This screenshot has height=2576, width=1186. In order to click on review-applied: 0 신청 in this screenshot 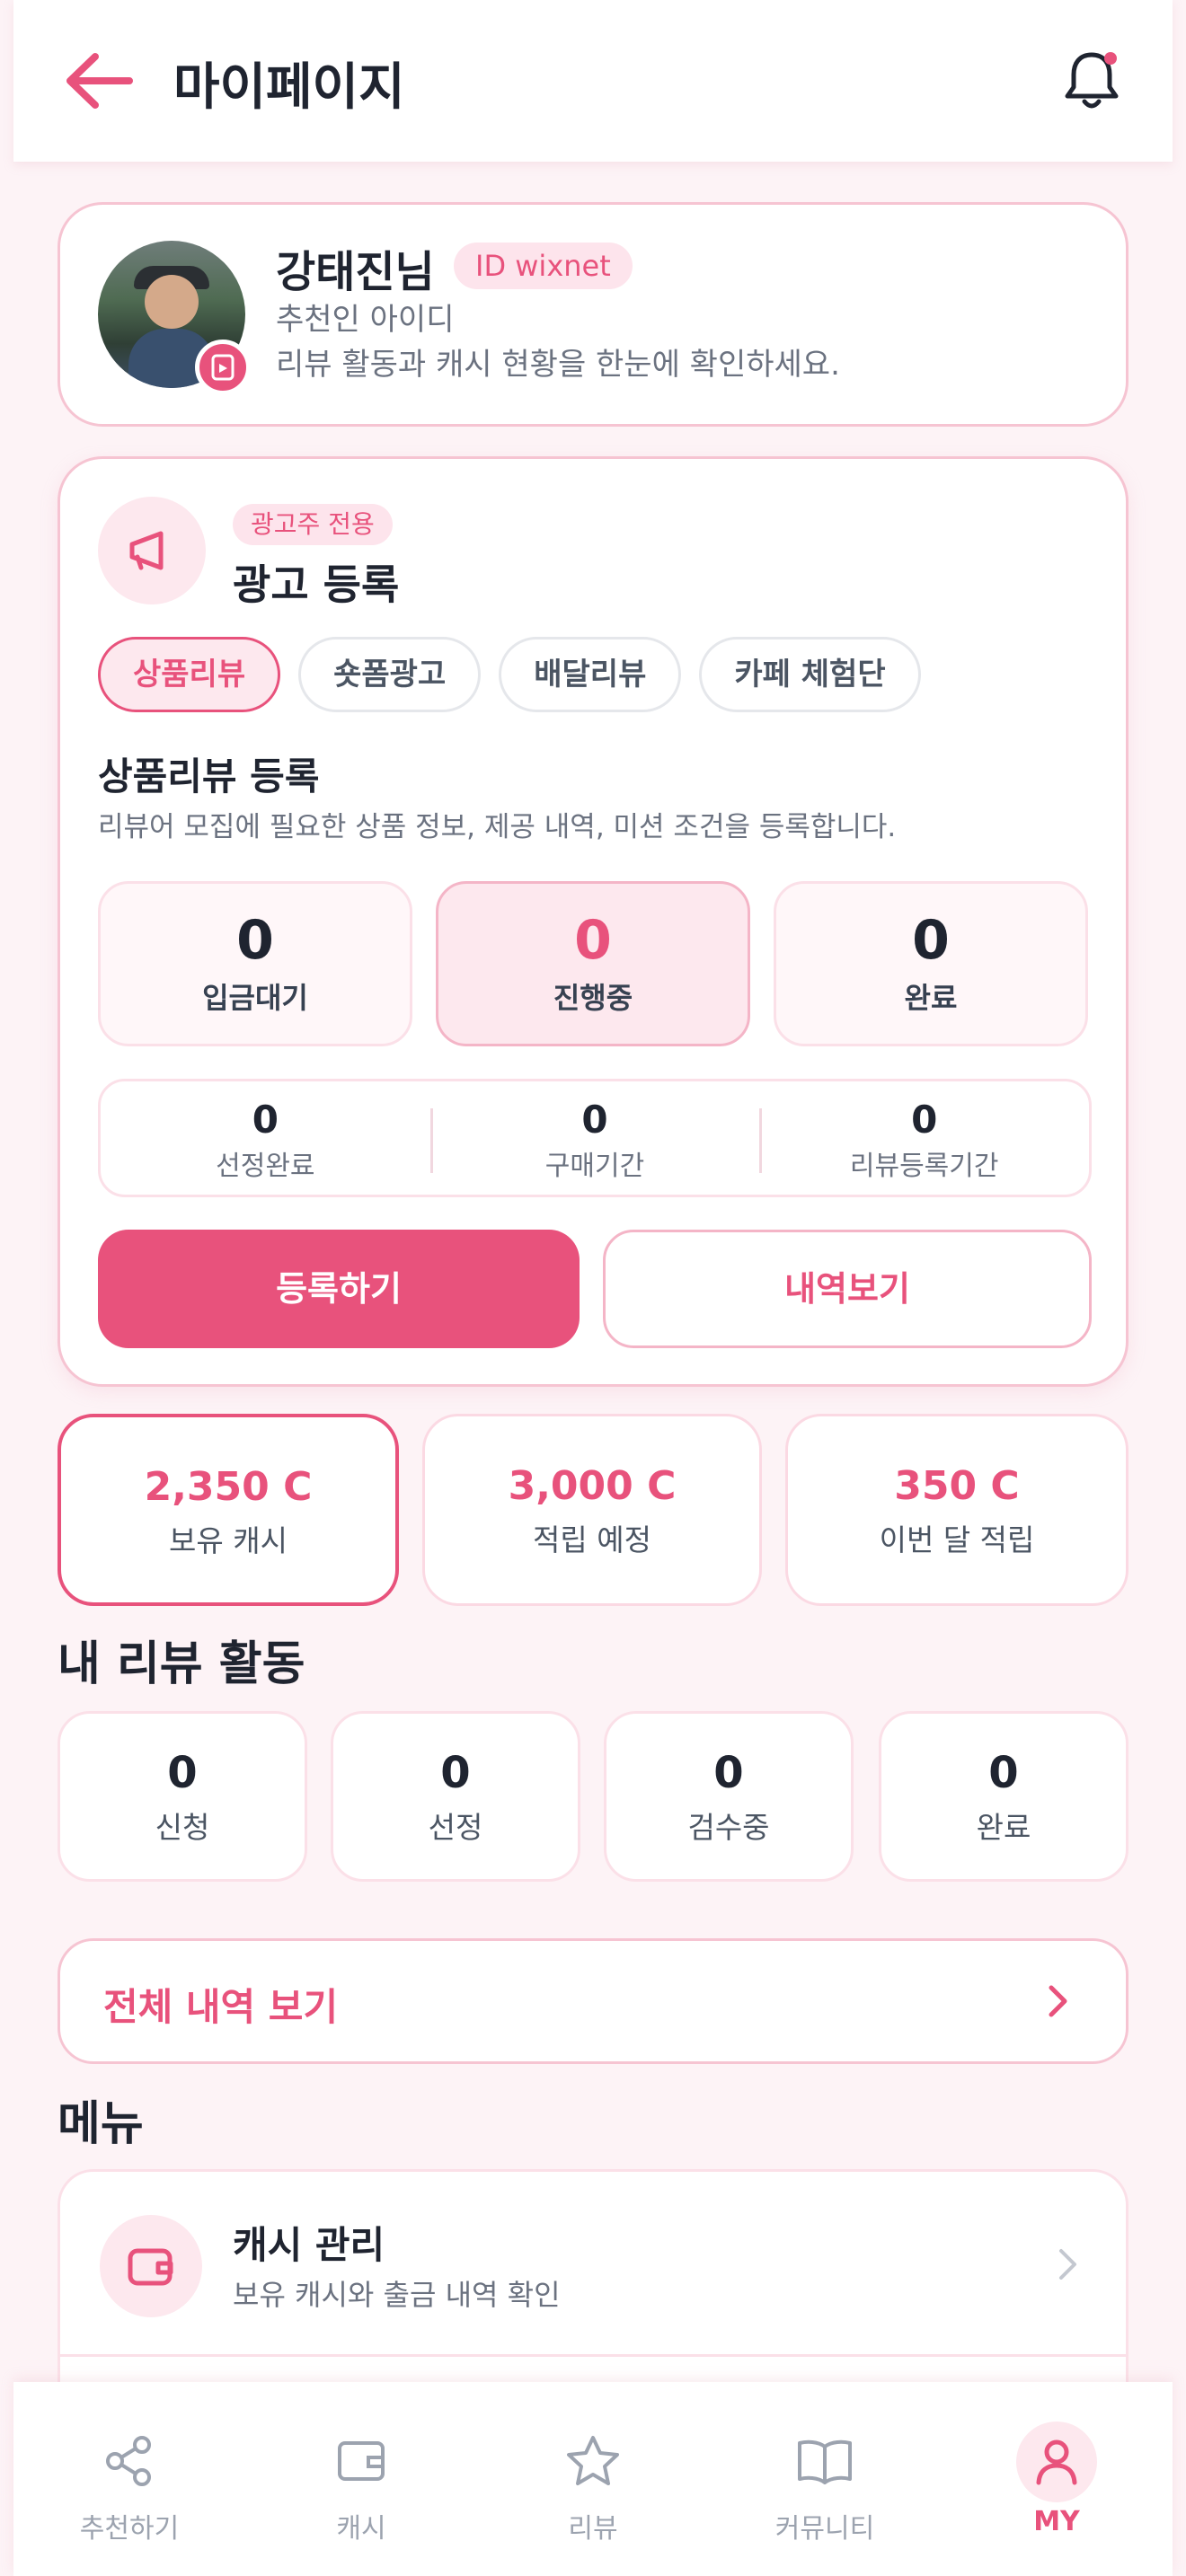, I will do `click(182, 1796)`.